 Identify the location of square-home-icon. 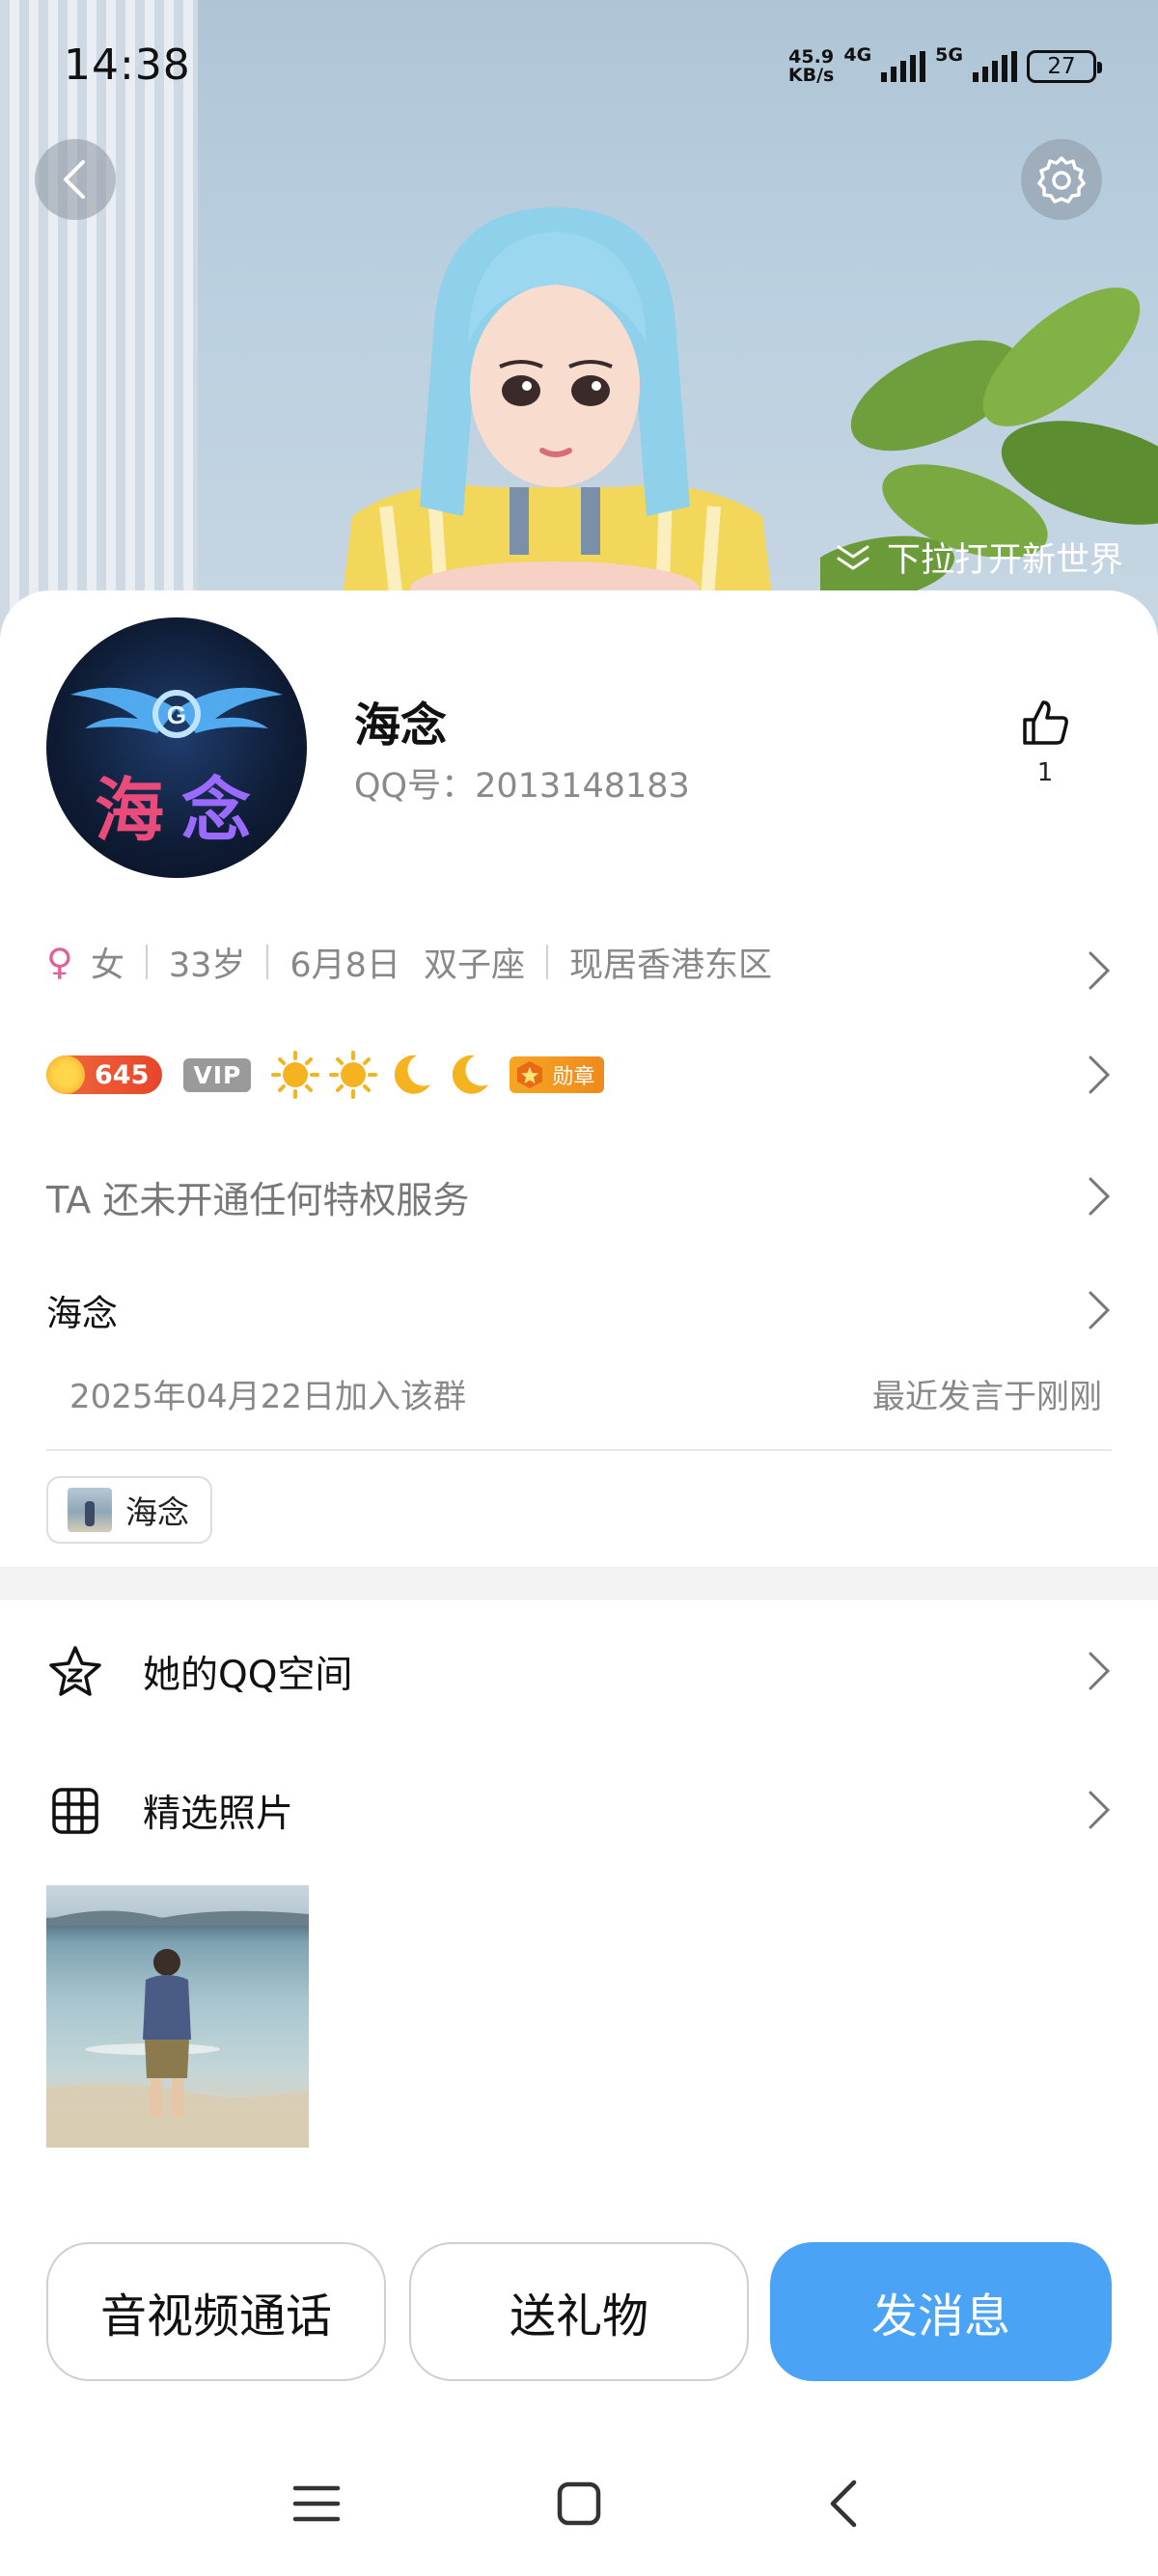
(579, 2503).